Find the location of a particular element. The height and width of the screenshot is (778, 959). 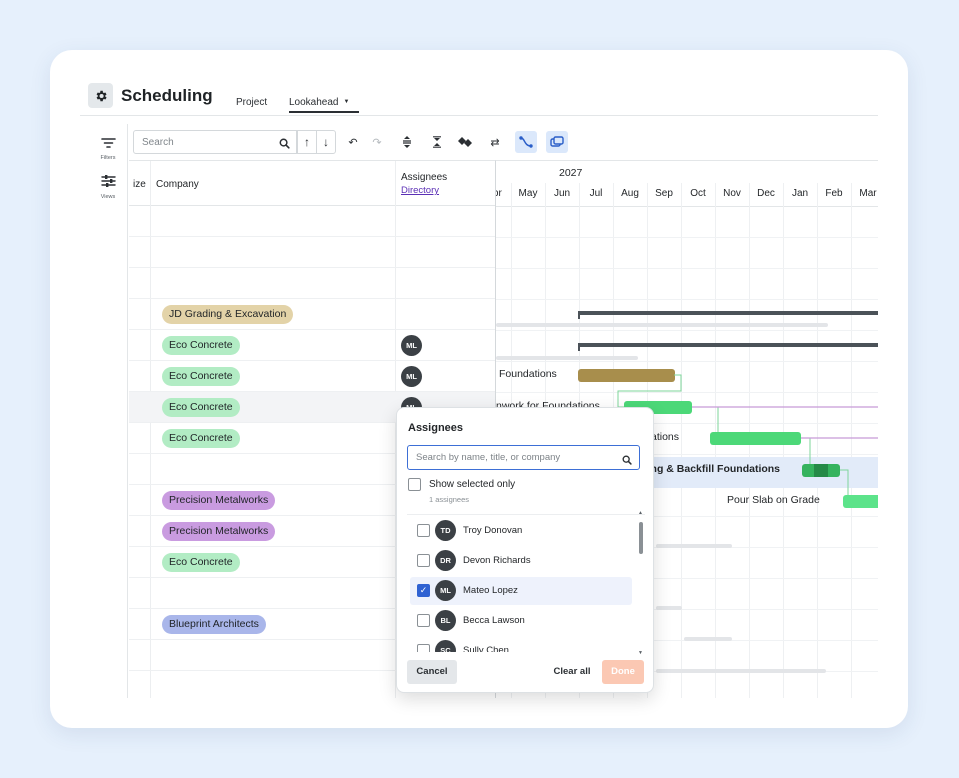

views-button: Views is located at coordinates (108, 187).